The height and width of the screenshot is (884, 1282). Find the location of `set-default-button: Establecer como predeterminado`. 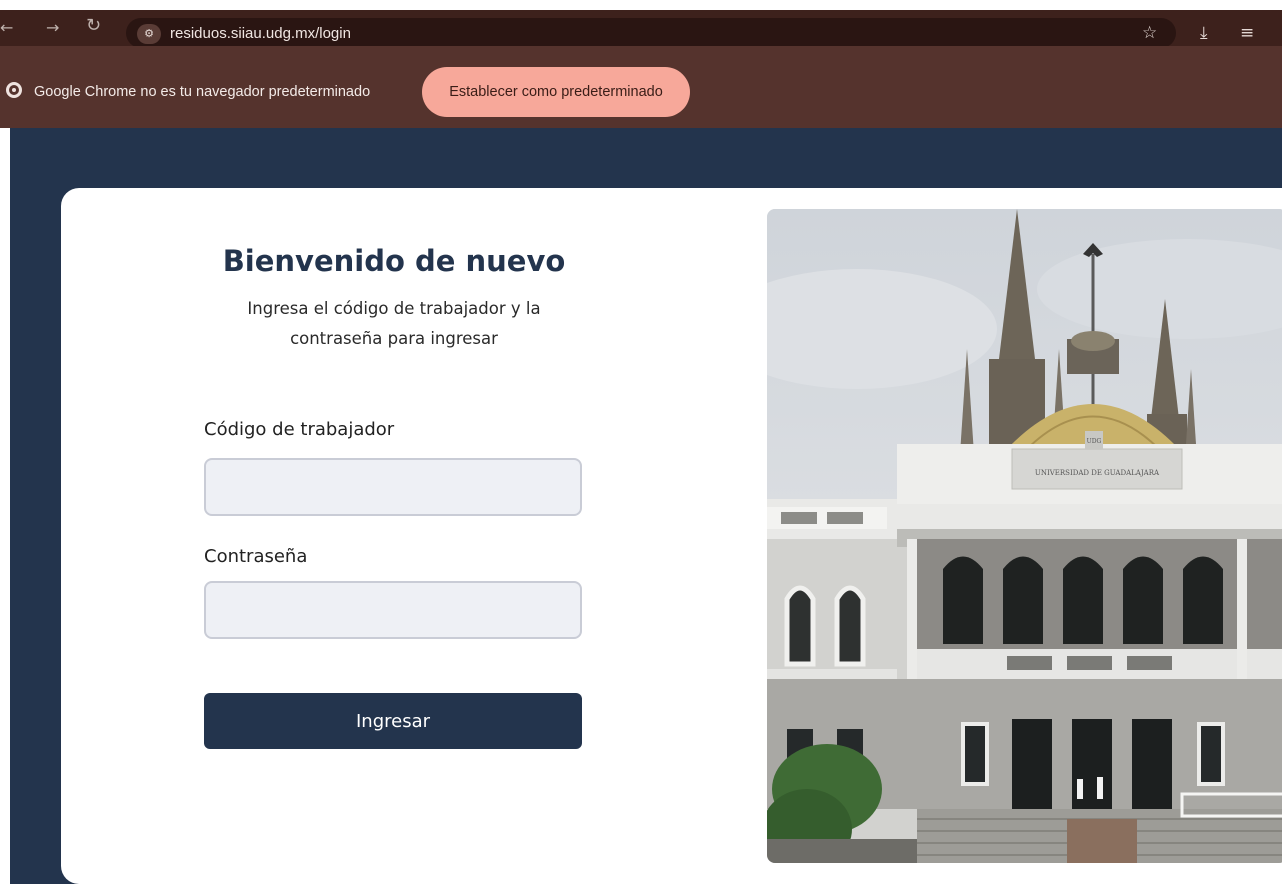

set-default-button: Establecer como predeterminado is located at coordinates (556, 92).